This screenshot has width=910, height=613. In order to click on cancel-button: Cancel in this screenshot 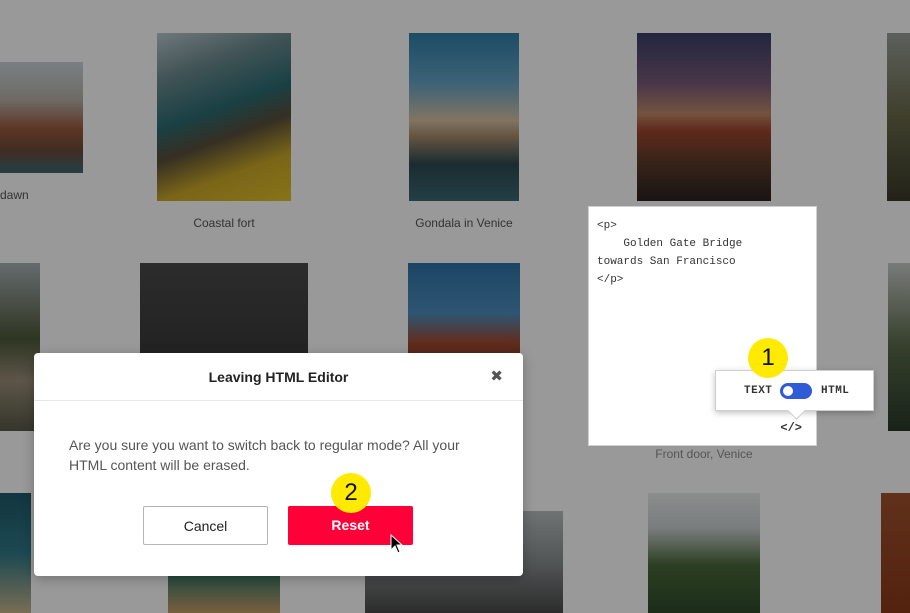, I will do `click(205, 525)`.